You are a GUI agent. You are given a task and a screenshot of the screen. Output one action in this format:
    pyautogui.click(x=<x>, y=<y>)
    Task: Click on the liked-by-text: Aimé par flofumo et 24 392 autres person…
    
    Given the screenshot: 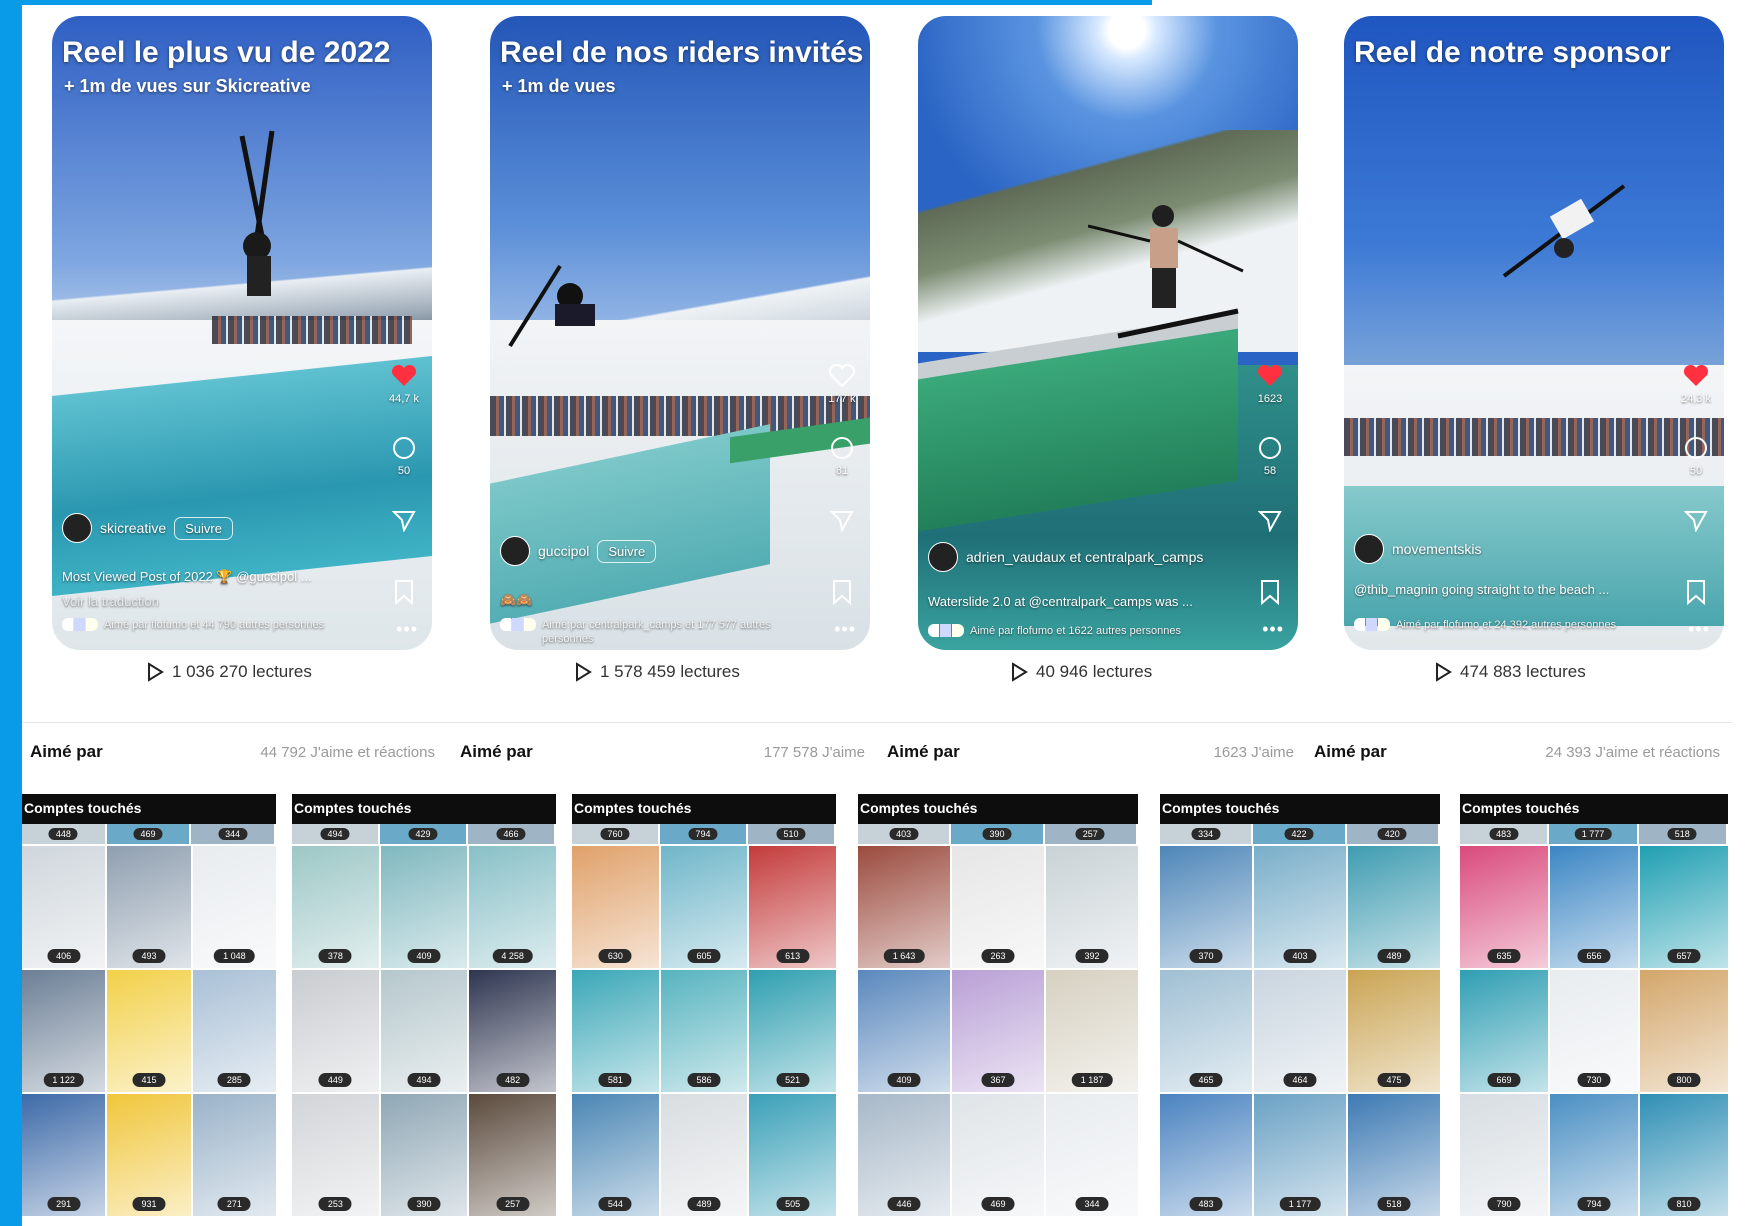 What is the action you would take?
    pyautogui.click(x=1511, y=625)
    